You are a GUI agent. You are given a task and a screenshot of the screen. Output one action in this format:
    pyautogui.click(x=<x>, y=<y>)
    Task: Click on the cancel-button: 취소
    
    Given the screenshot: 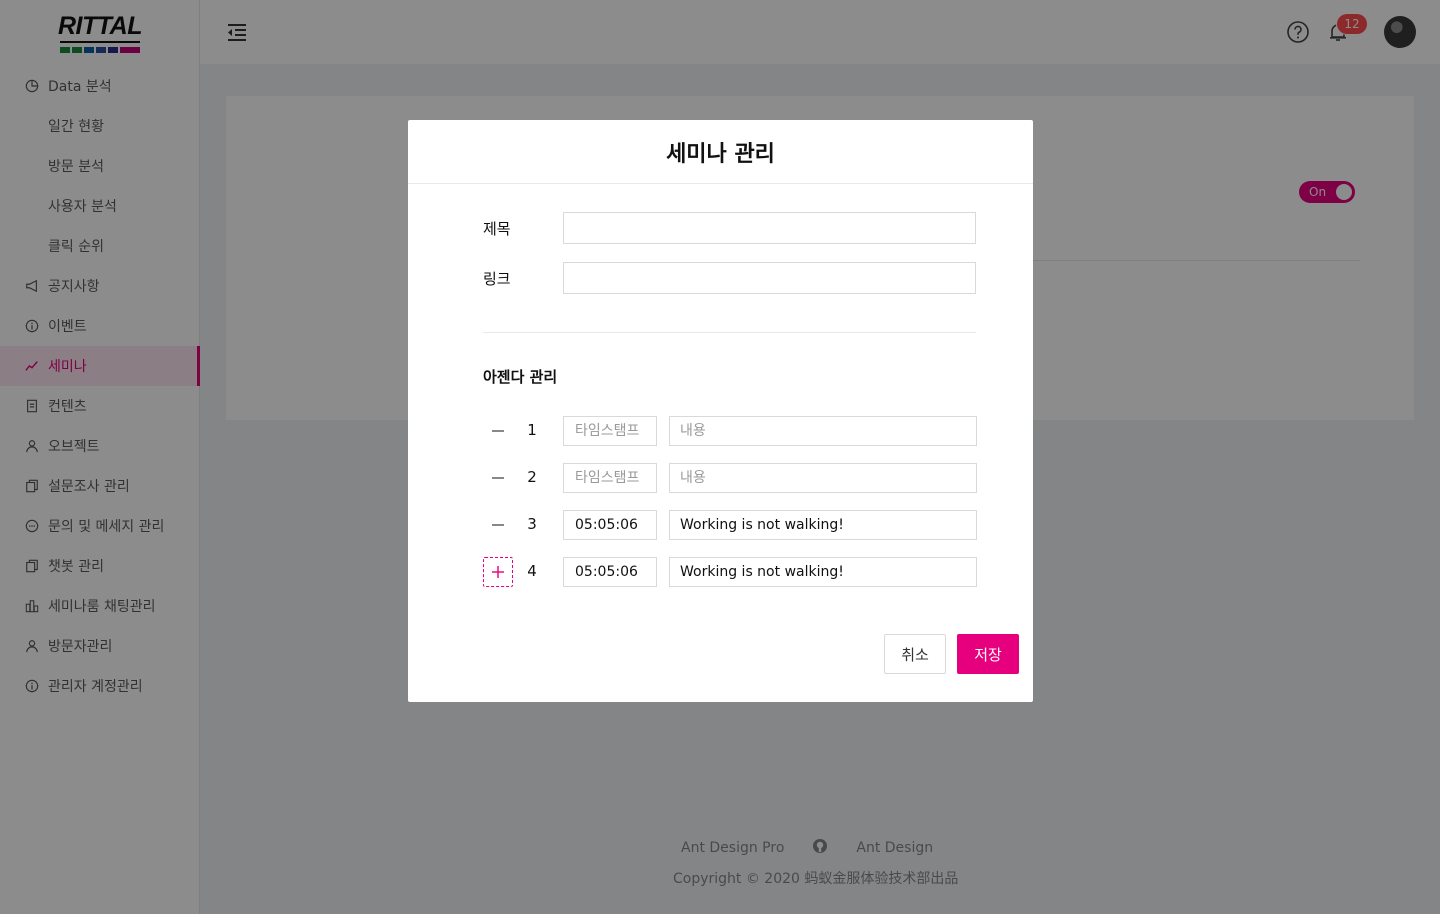 What is the action you would take?
    pyautogui.click(x=915, y=654)
    